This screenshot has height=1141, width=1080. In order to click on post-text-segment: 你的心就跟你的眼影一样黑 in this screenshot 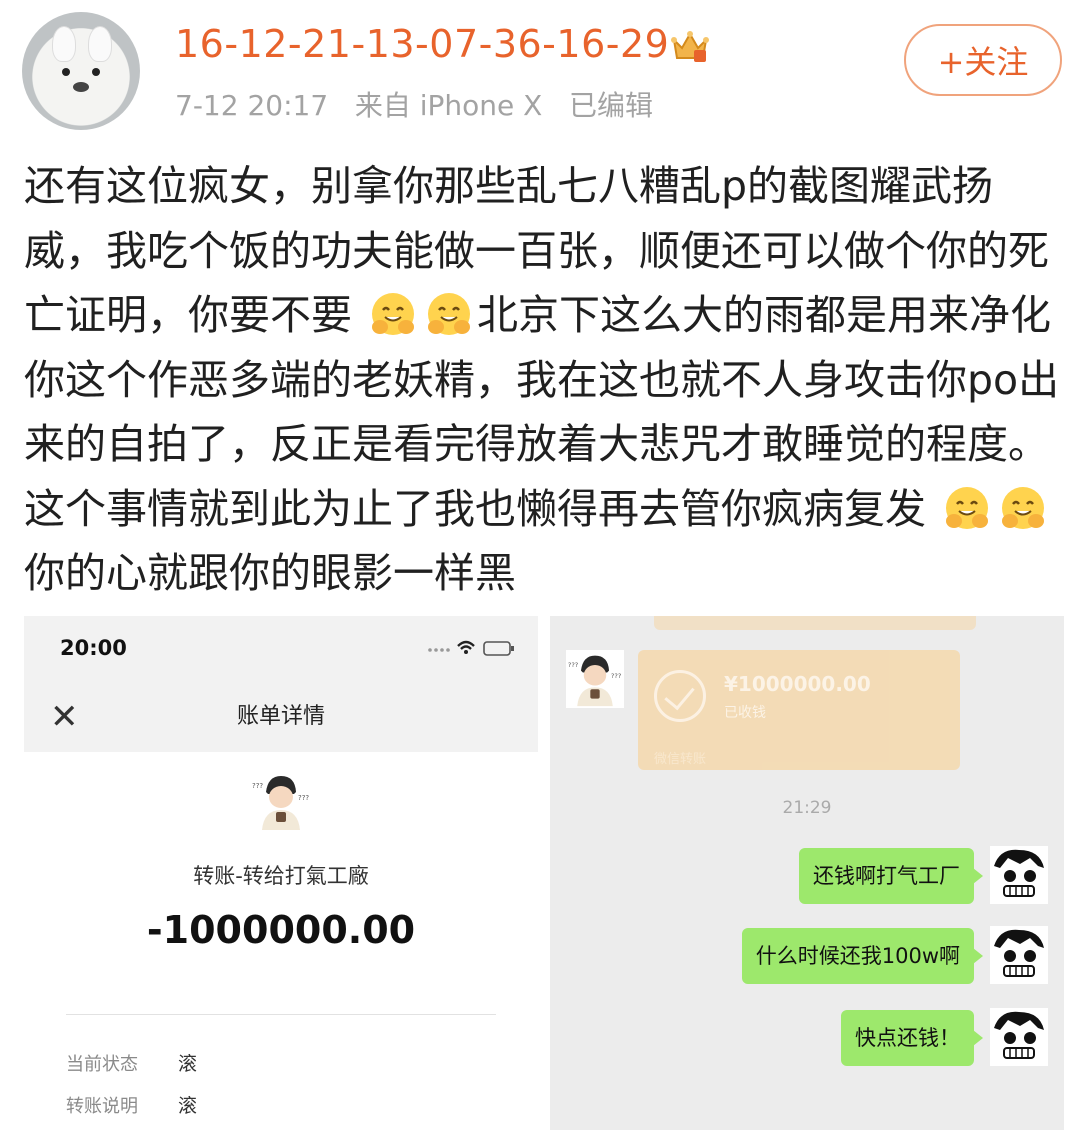, I will do `click(270, 573)`.